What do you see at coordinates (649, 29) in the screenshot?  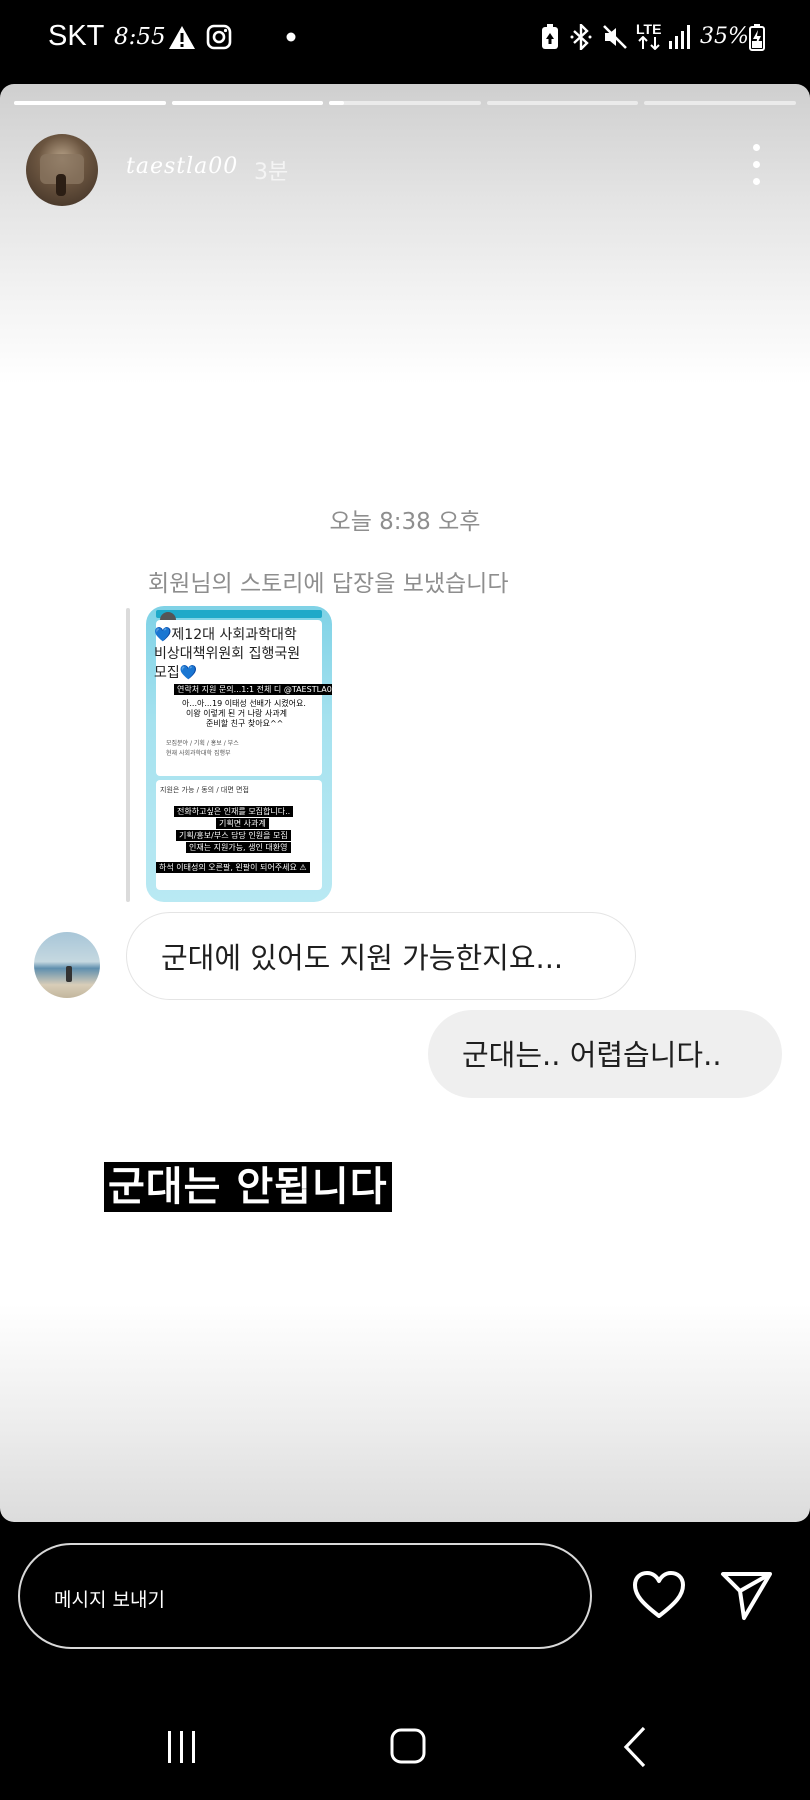 I see `lte-label: LTE` at bounding box center [649, 29].